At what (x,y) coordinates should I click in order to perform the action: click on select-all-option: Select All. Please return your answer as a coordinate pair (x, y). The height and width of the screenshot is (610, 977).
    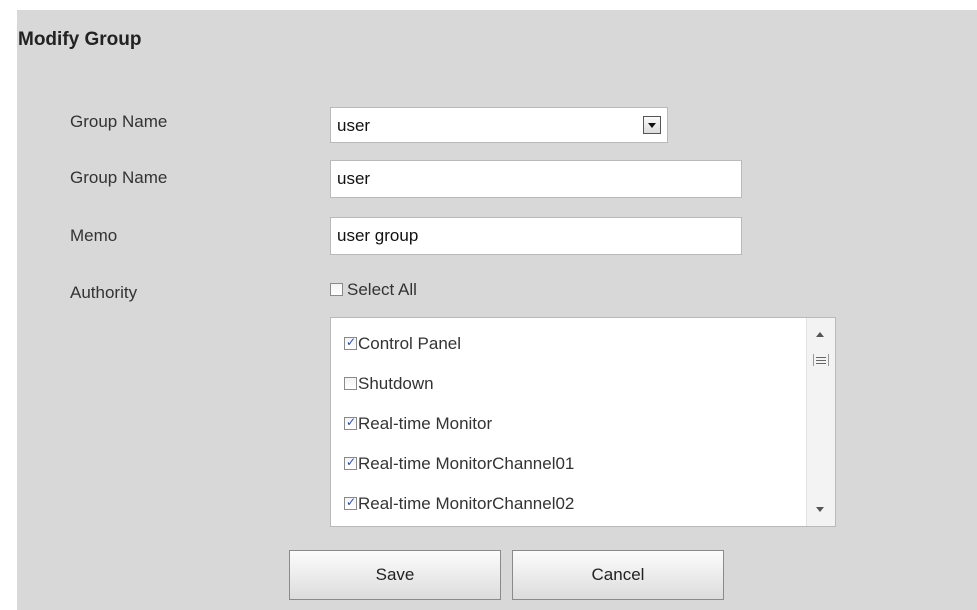
    Looking at the image, I should click on (373, 290).